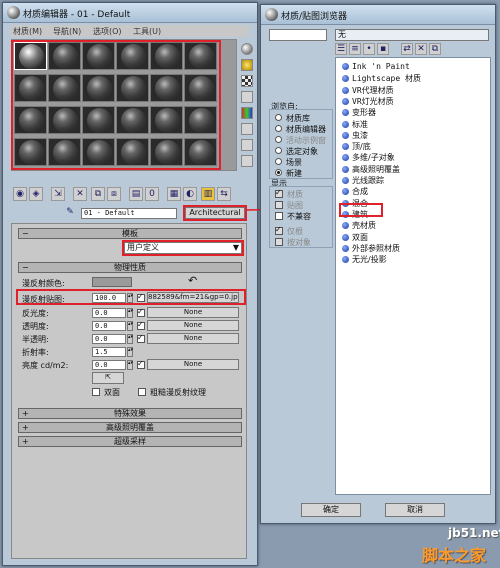 This screenshot has height=568, width=500. I want to click on raw-diffuse-checkbox, so click(142, 392).